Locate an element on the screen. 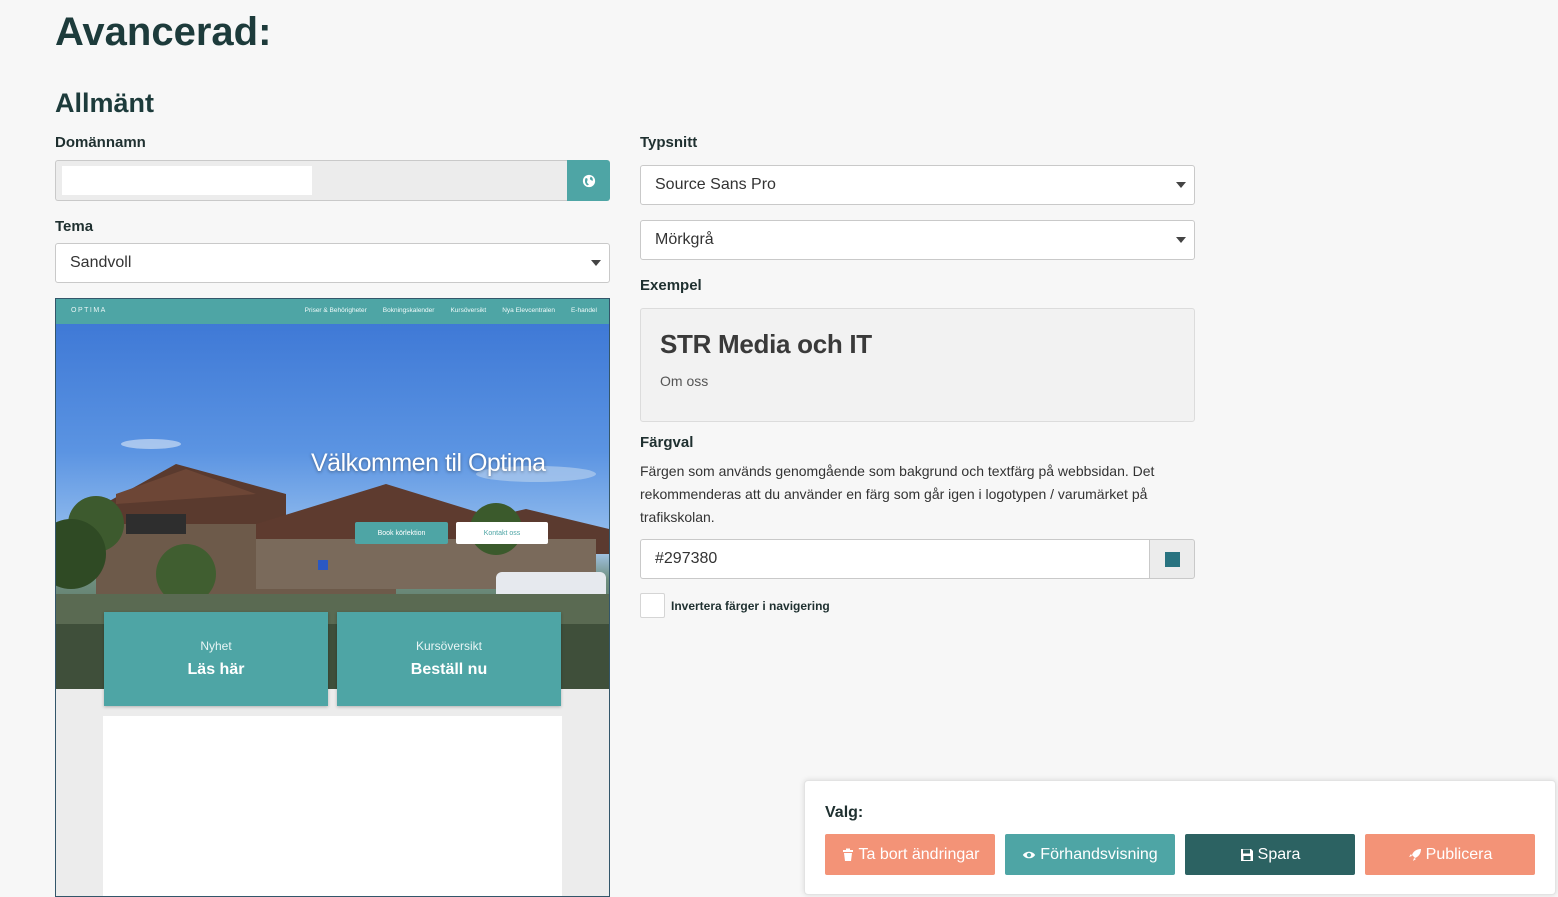 This screenshot has width=1558, height=897. example-subtitle: Om oss is located at coordinates (684, 381).